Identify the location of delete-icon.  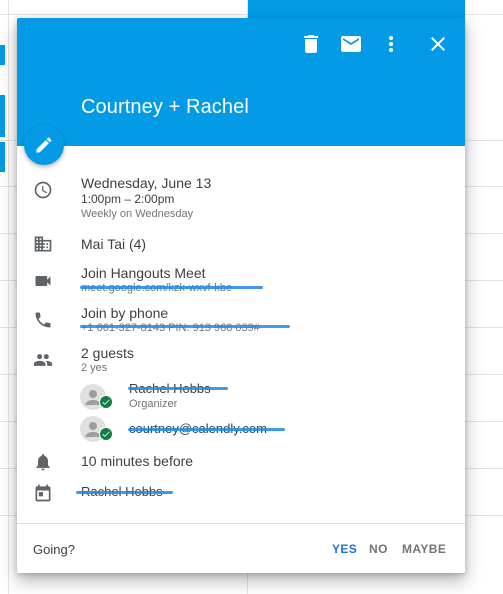
(311, 44).